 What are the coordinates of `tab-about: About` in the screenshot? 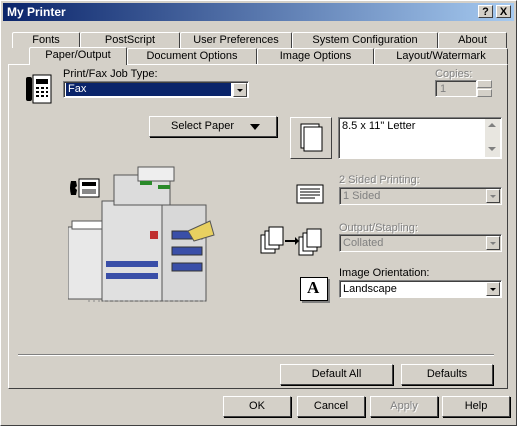 It's located at (472, 40).